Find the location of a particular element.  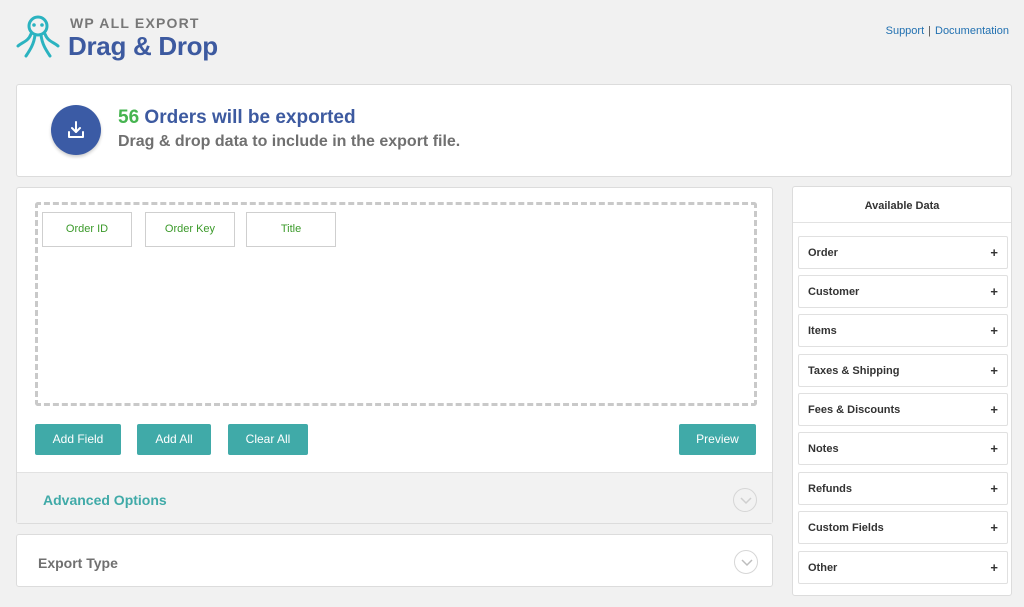

export-type-label: Export Type is located at coordinates (78, 563).